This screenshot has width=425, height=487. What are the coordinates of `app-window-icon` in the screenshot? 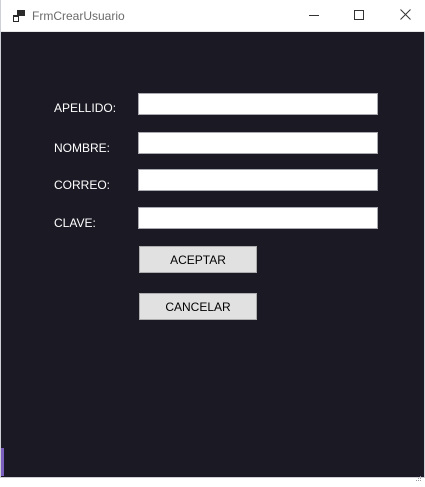 It's located at (19, 15).